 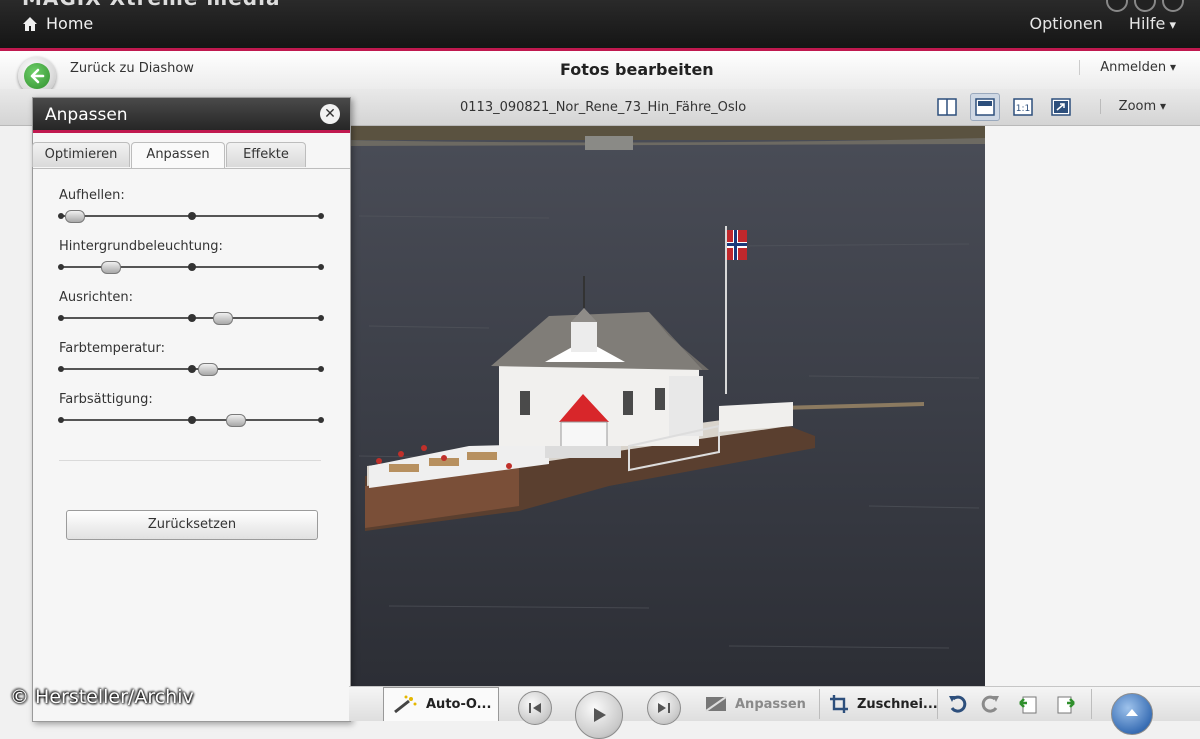 I want to click on copy-left-icon, so click(x=1028, y=705).